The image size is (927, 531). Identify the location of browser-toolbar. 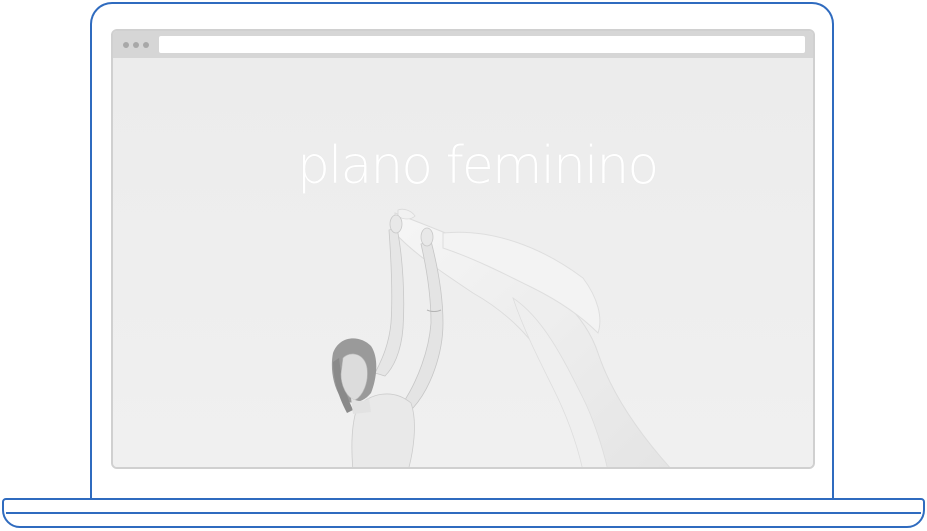
(463, 44).